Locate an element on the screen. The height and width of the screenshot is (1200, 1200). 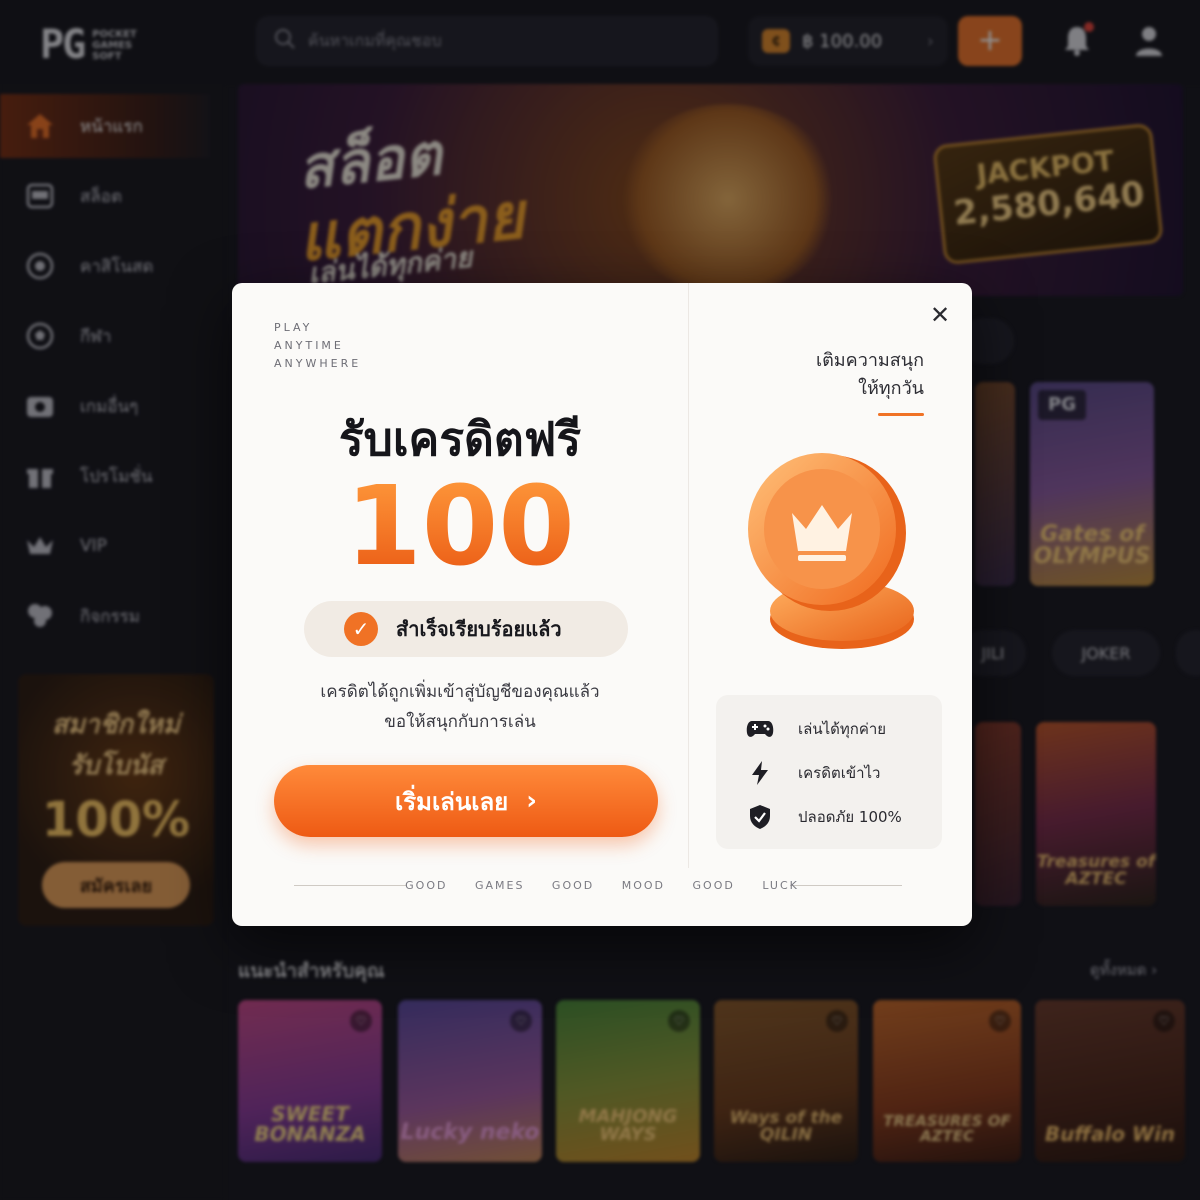
modal-tagline: PLAY ANYTIME ANYWHERE is located at coordinates (317, 346).